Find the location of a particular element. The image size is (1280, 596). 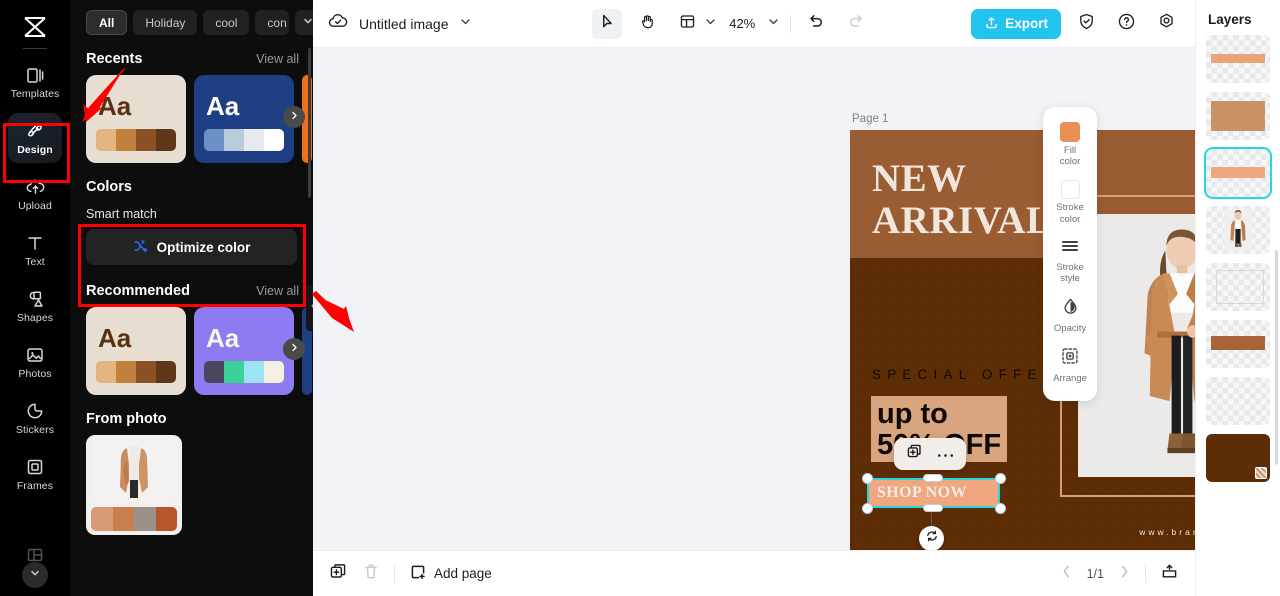

resize-handle-top-center is located at coordinates (933, 478).